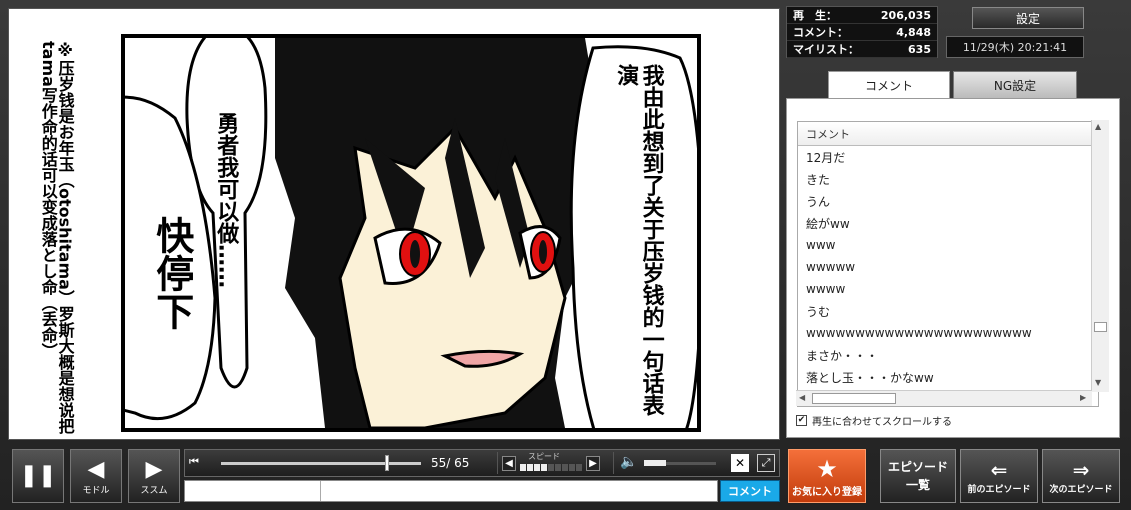  Describe the element at coordinates (948, 157) in the screenshot. I see `comment-item: 12月だ` at that location.